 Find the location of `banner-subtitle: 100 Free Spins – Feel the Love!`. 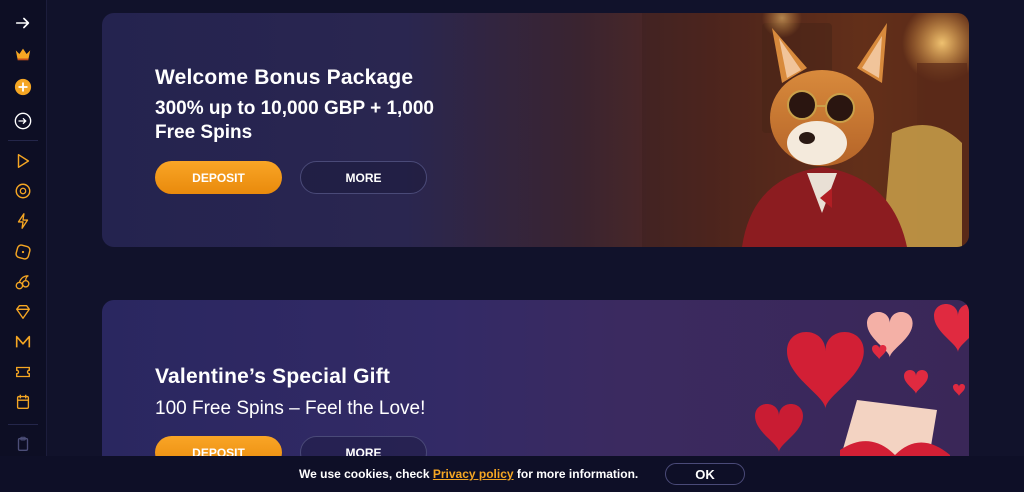

banner-subtitle: 100 Free Spins – Feel the Love! is located at coordinates (290, 408).